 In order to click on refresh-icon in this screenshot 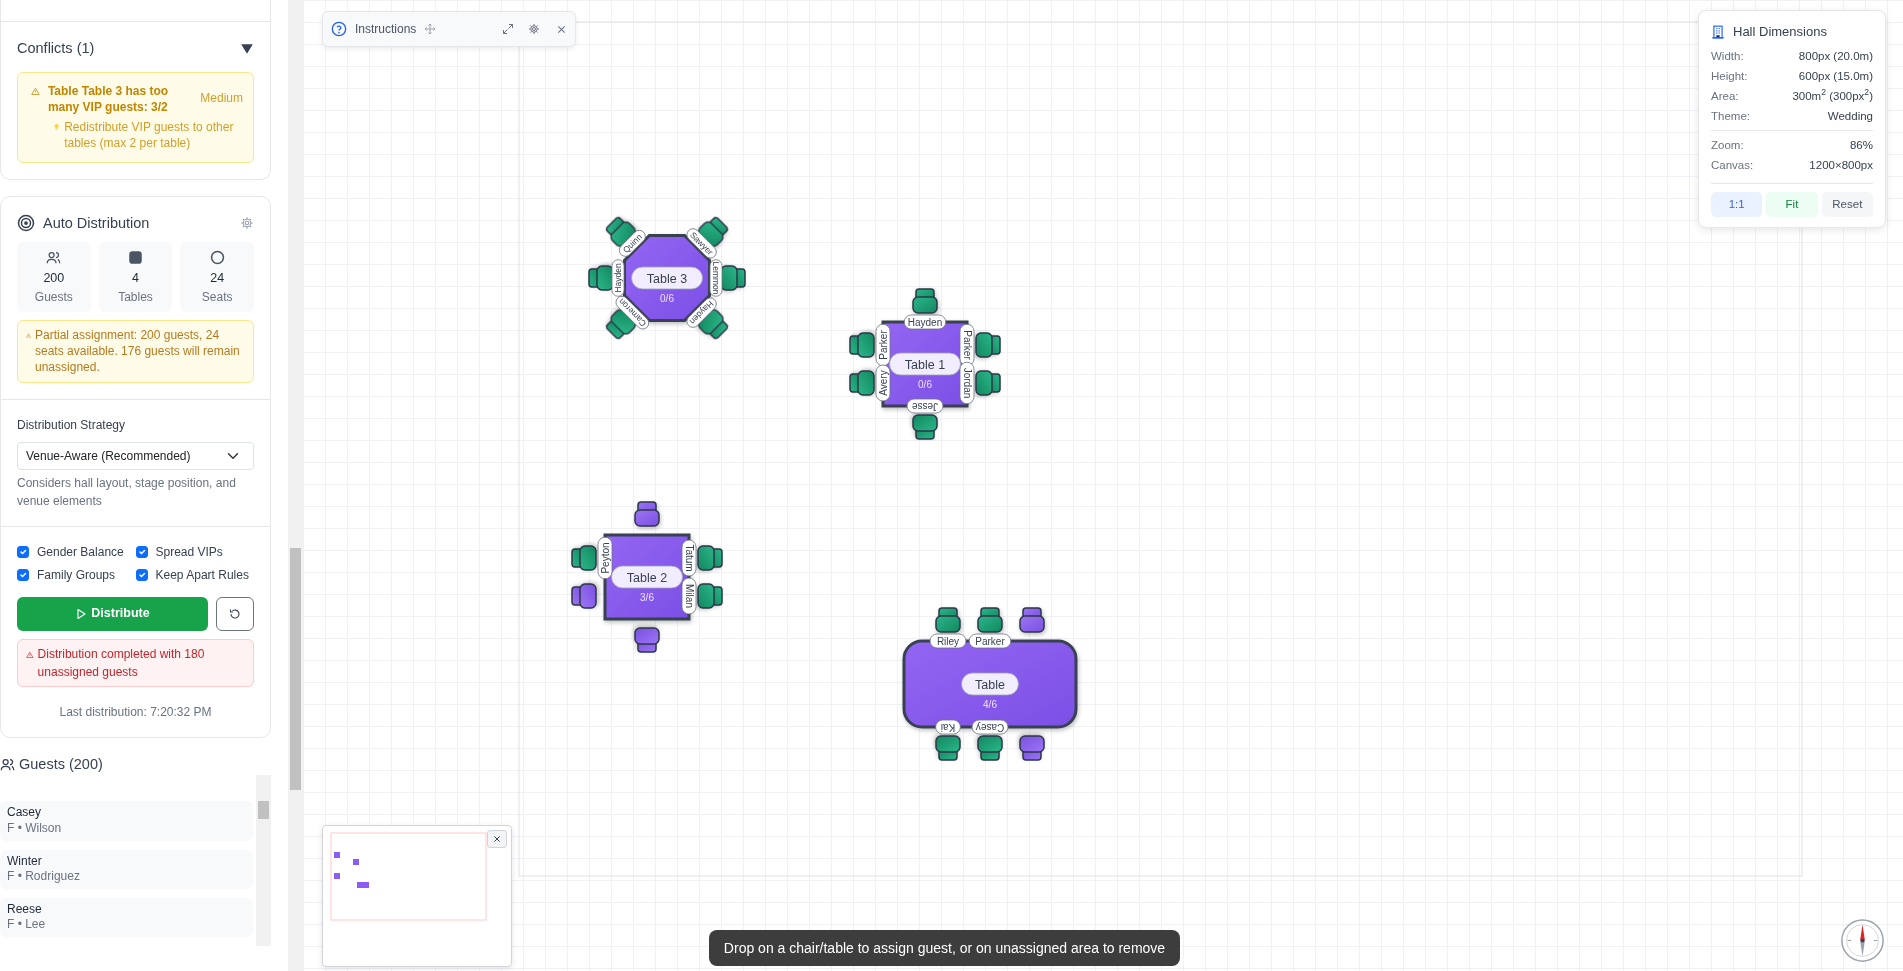, I will do `click(235, 614)`.